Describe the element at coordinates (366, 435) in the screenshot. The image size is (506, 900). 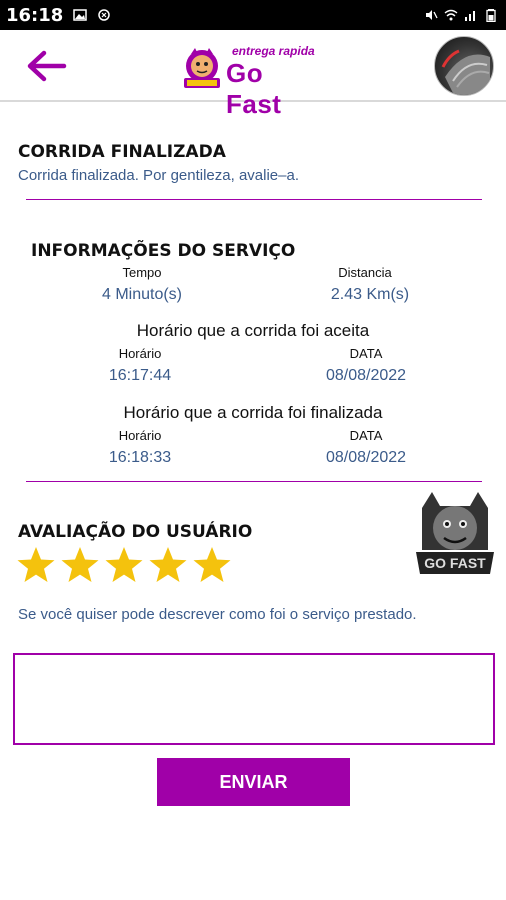
I see `finished-date-label: DATA` at that location.